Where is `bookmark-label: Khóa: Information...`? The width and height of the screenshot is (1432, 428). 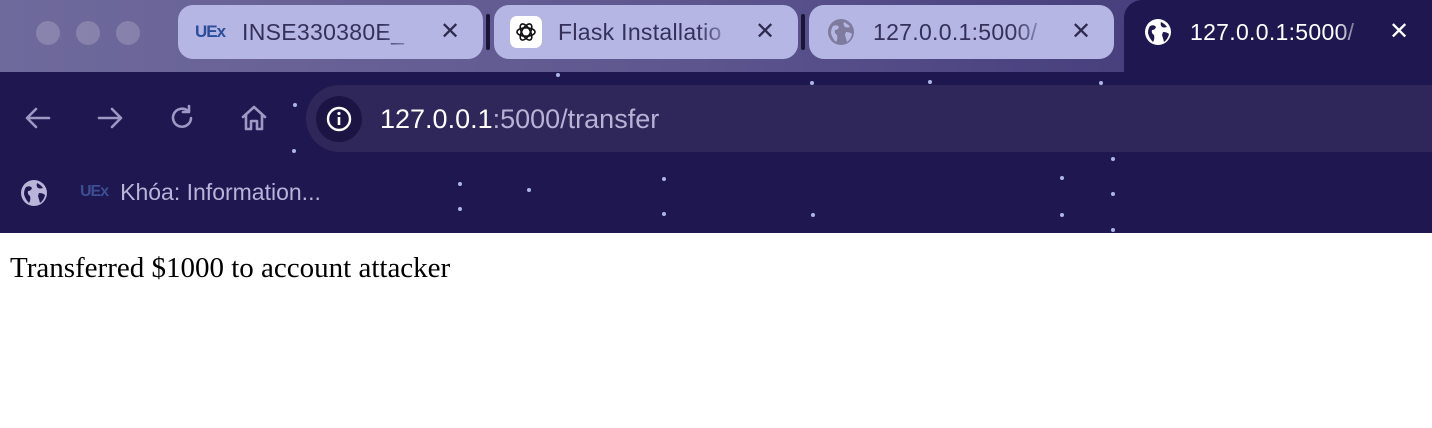 bookmark-label: Khóa: Information... is located at coordinates (220, 191).